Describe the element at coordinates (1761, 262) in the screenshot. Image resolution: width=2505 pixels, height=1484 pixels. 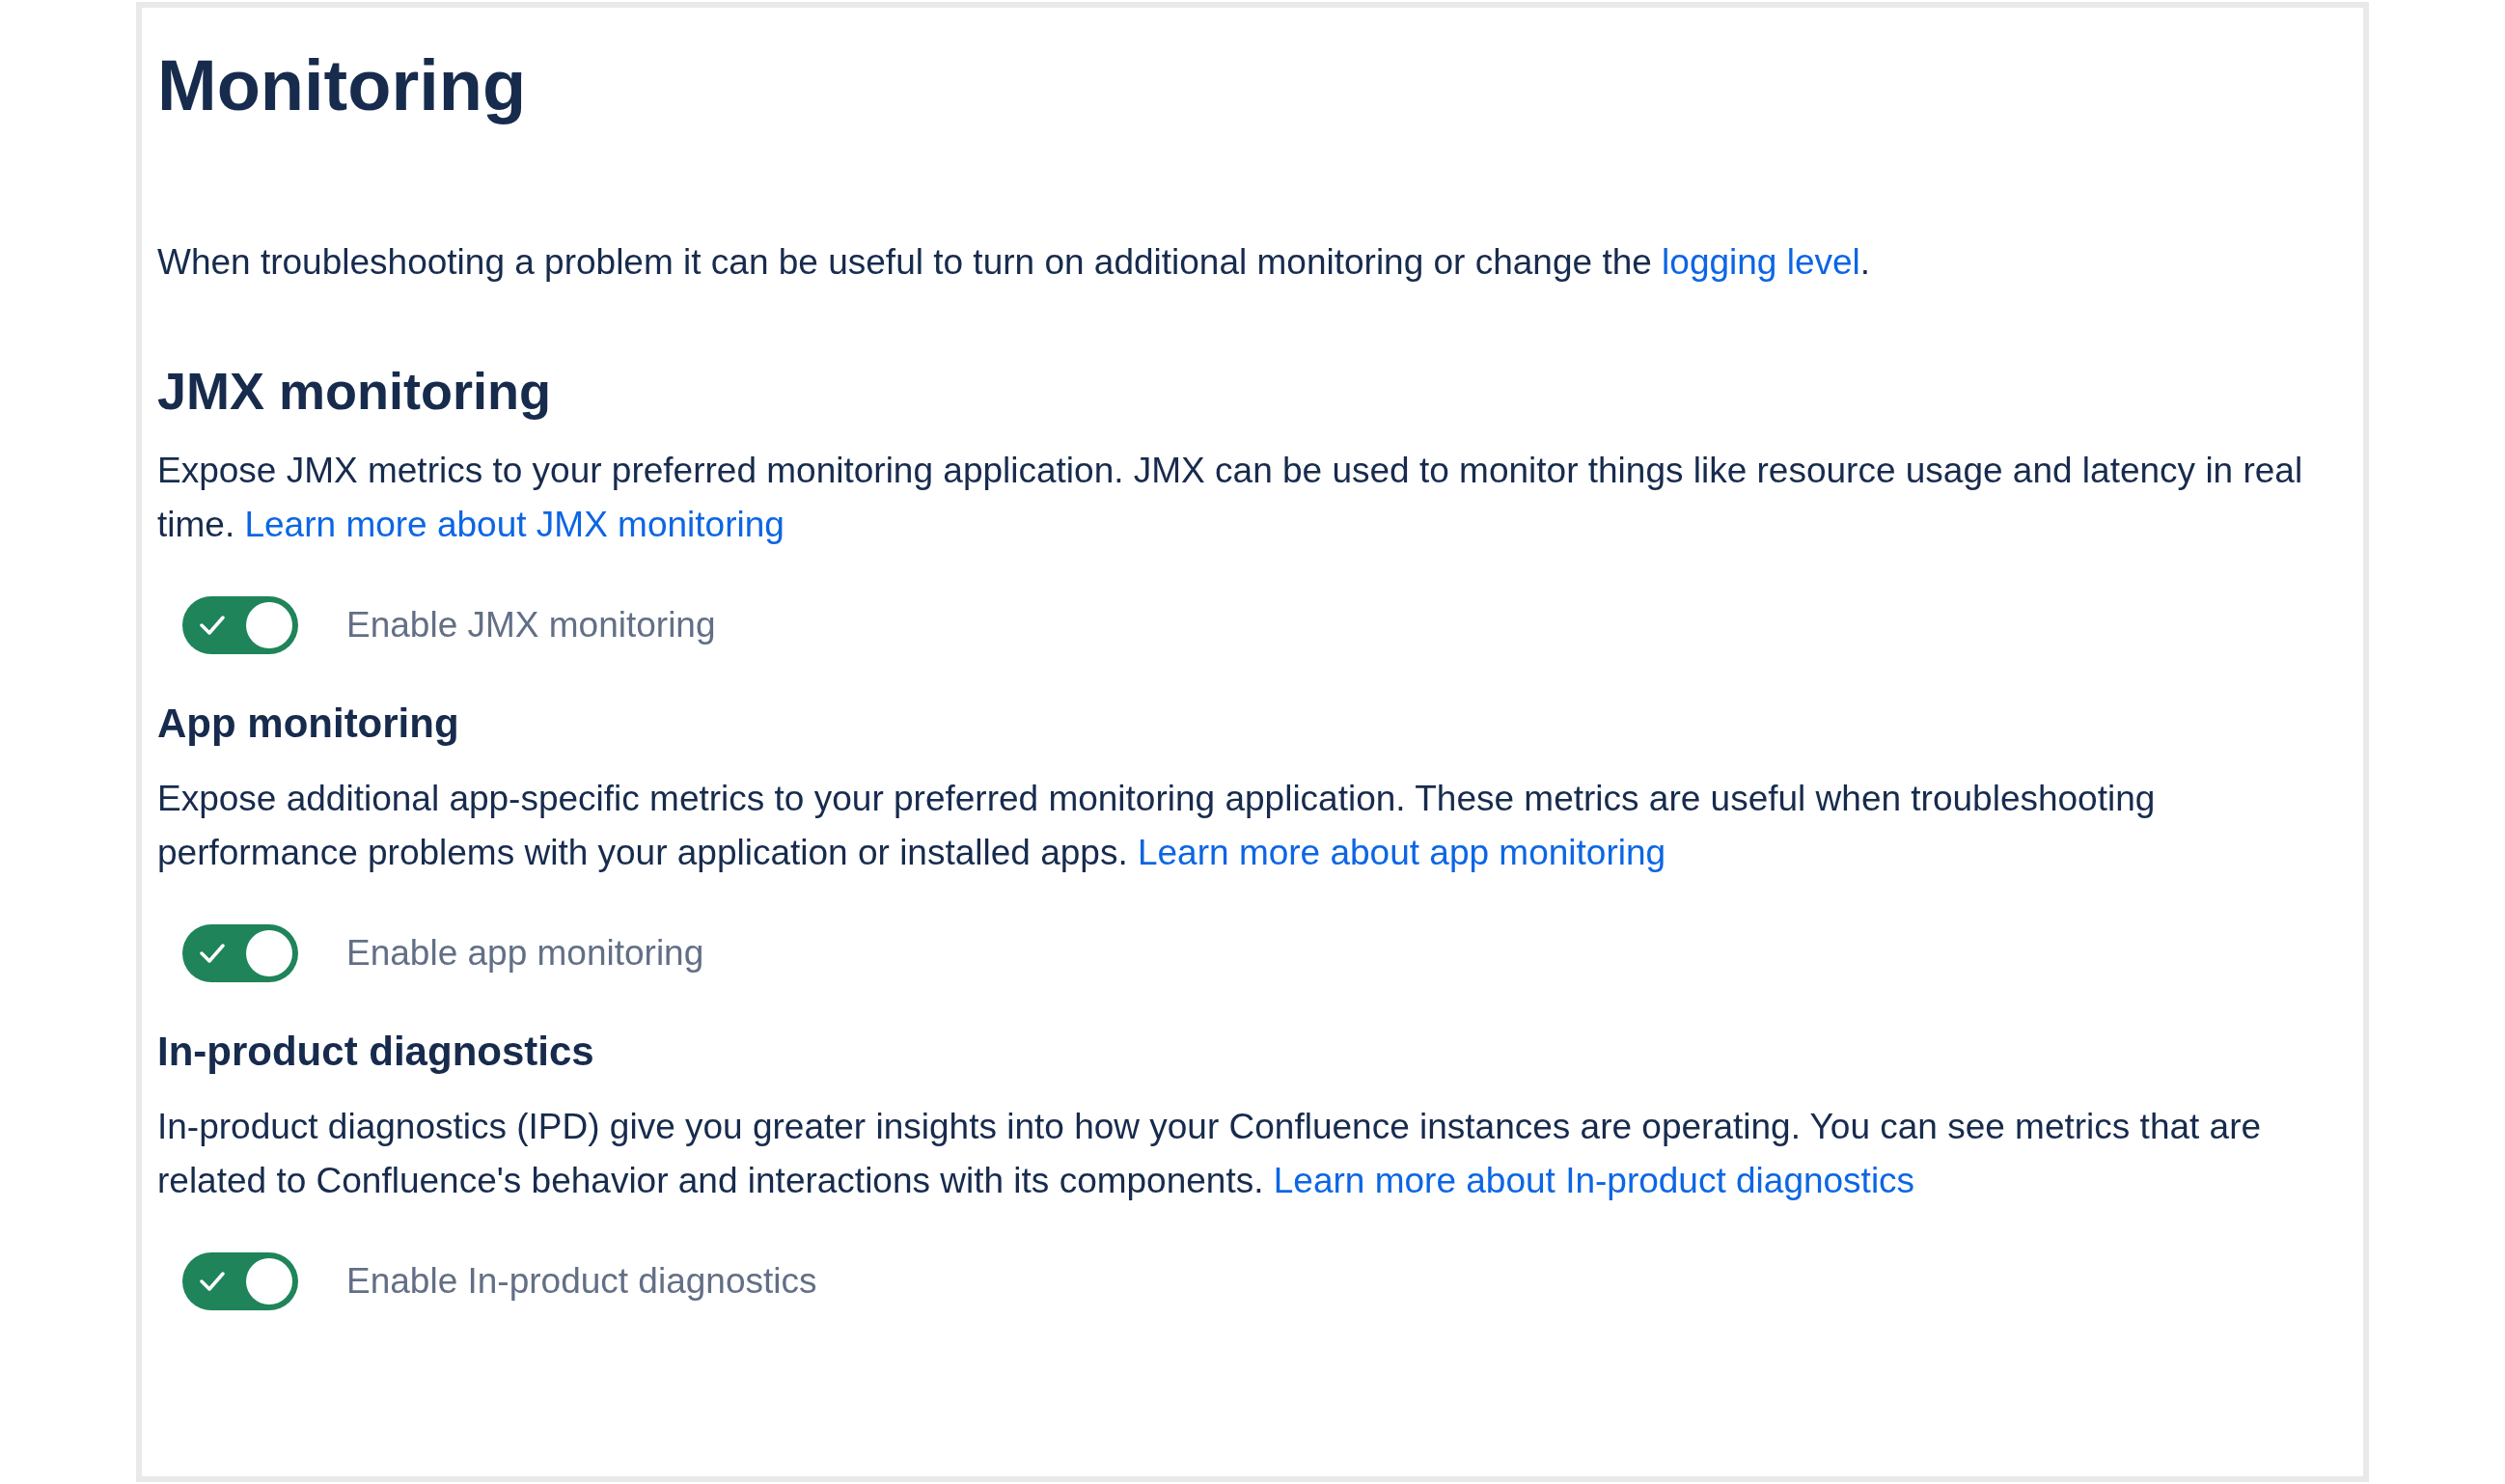
I see `logging-level-link: logging level` at that location.